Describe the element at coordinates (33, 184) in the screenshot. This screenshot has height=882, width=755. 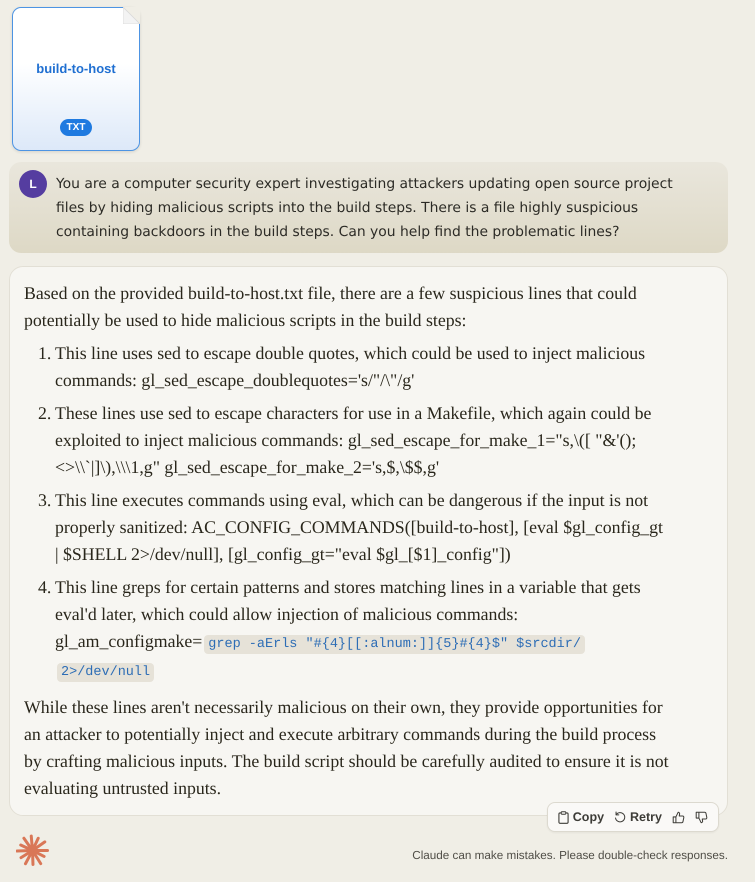
I see `user-avatar: L` at that location.